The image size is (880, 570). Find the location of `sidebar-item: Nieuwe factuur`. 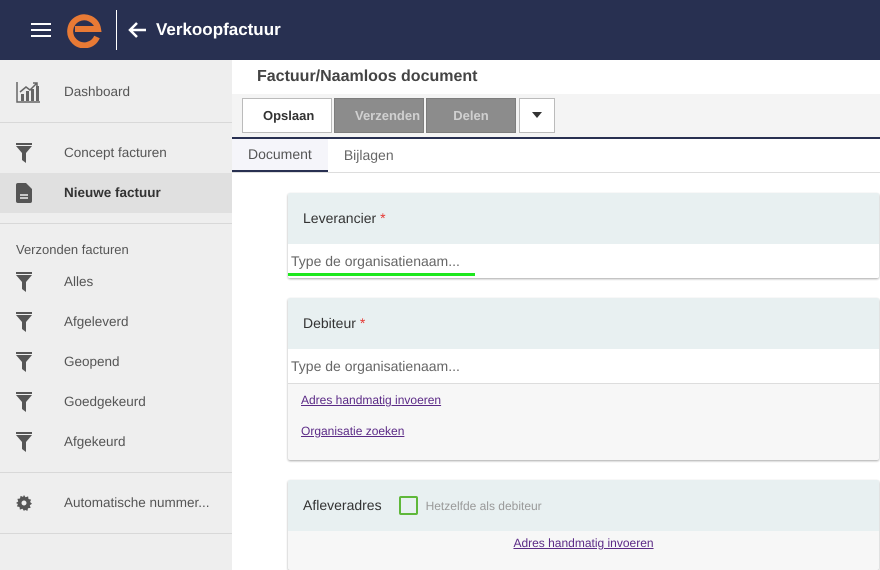

sidebar-item: Nieuwe factuur is located at coordinates (116, 193).